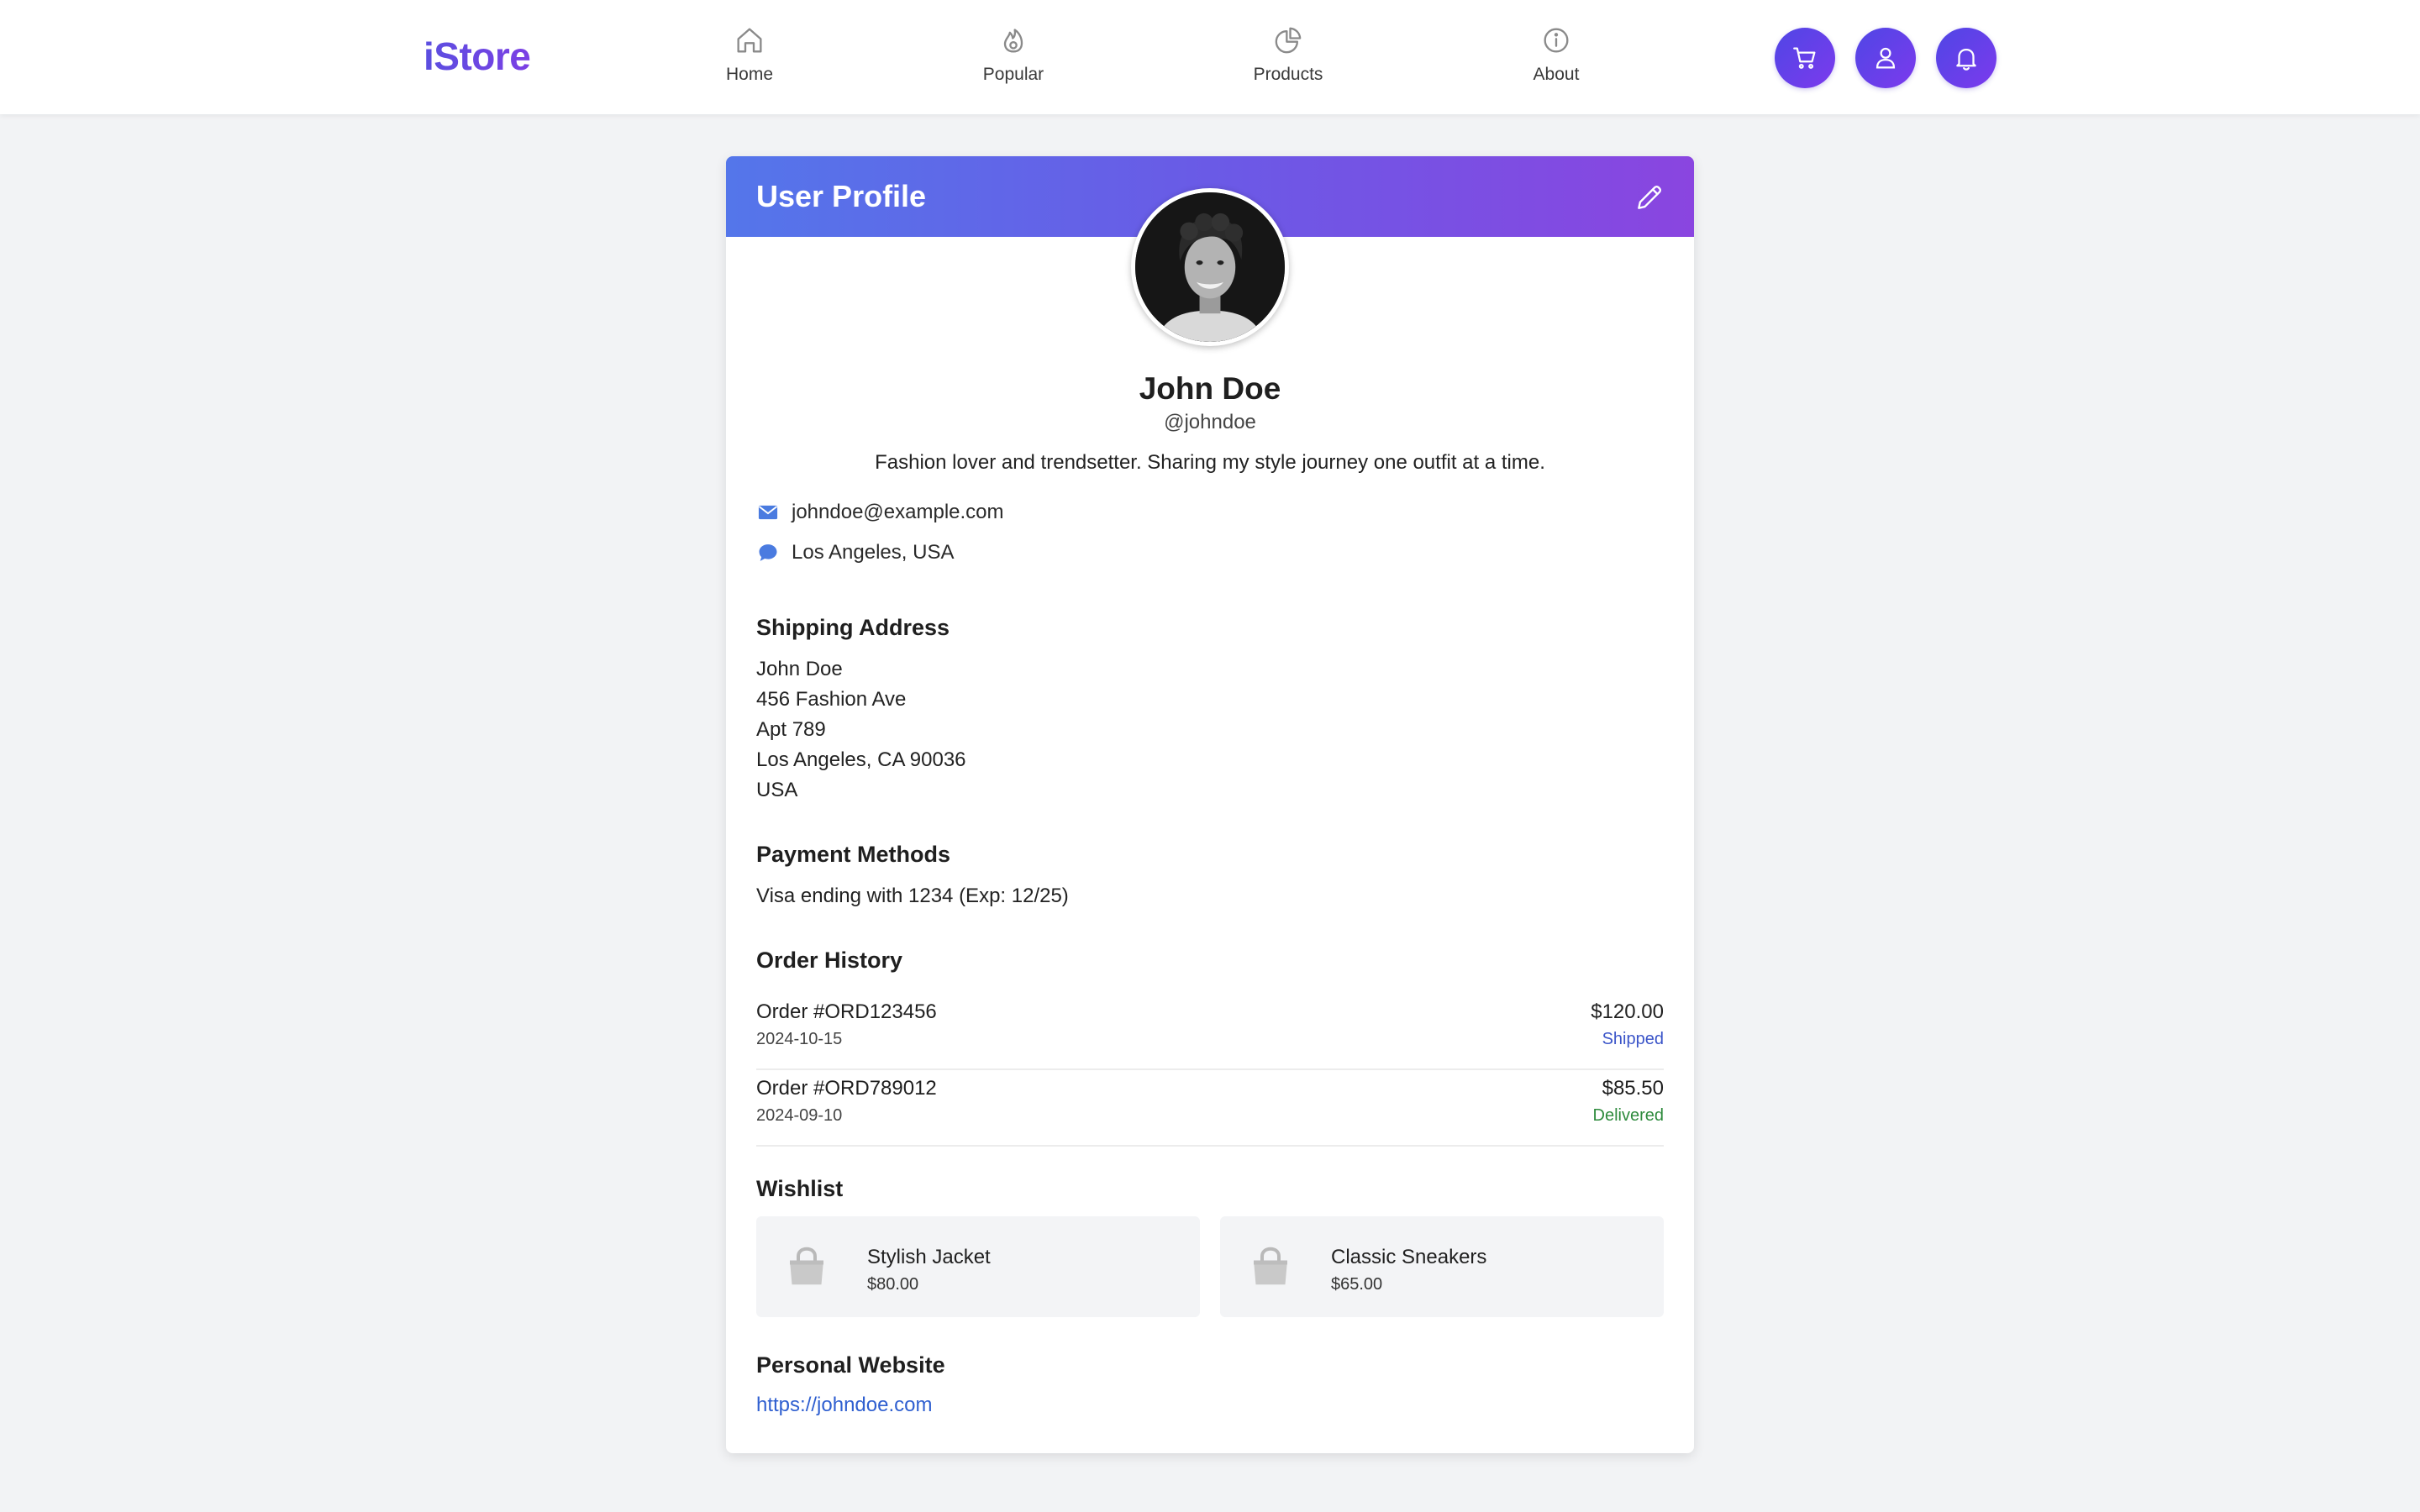 The width and height of the screenshot is (2420, 1512). Describe the element at coordinates (829, 960) in the screenshot. I see `orders-section-title: Order History` at that location.